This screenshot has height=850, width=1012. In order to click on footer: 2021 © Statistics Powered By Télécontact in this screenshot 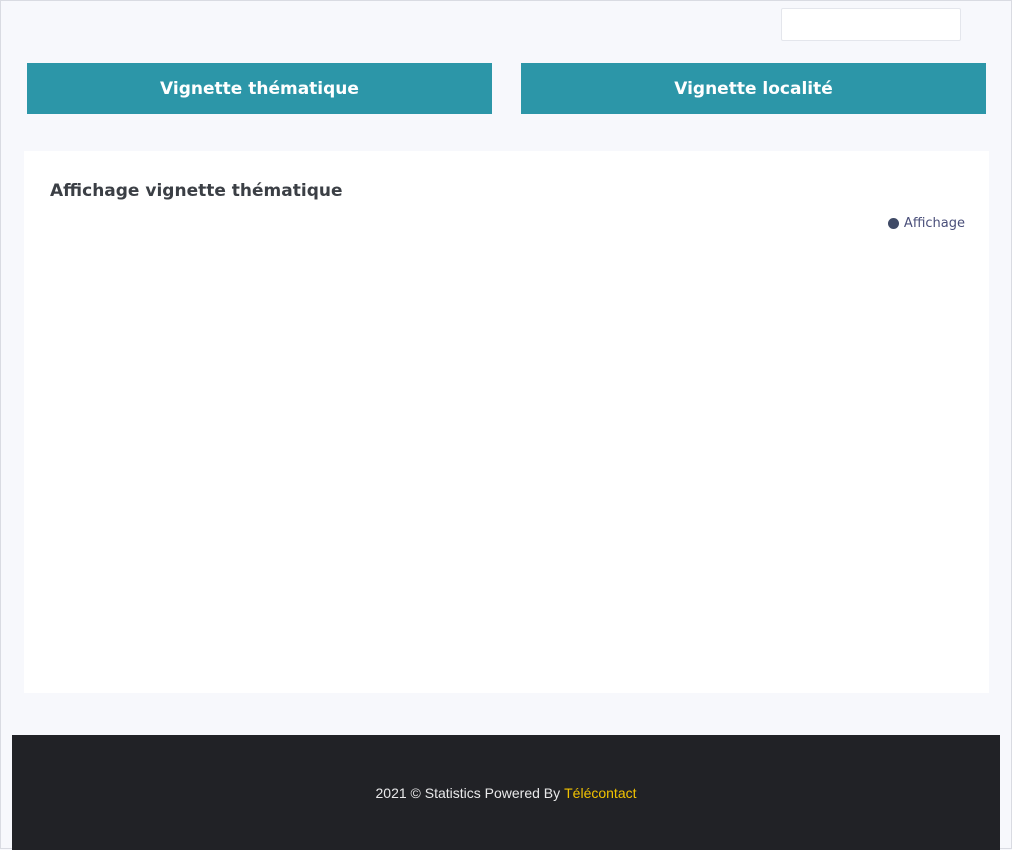, I will do `click(506, 792)`.